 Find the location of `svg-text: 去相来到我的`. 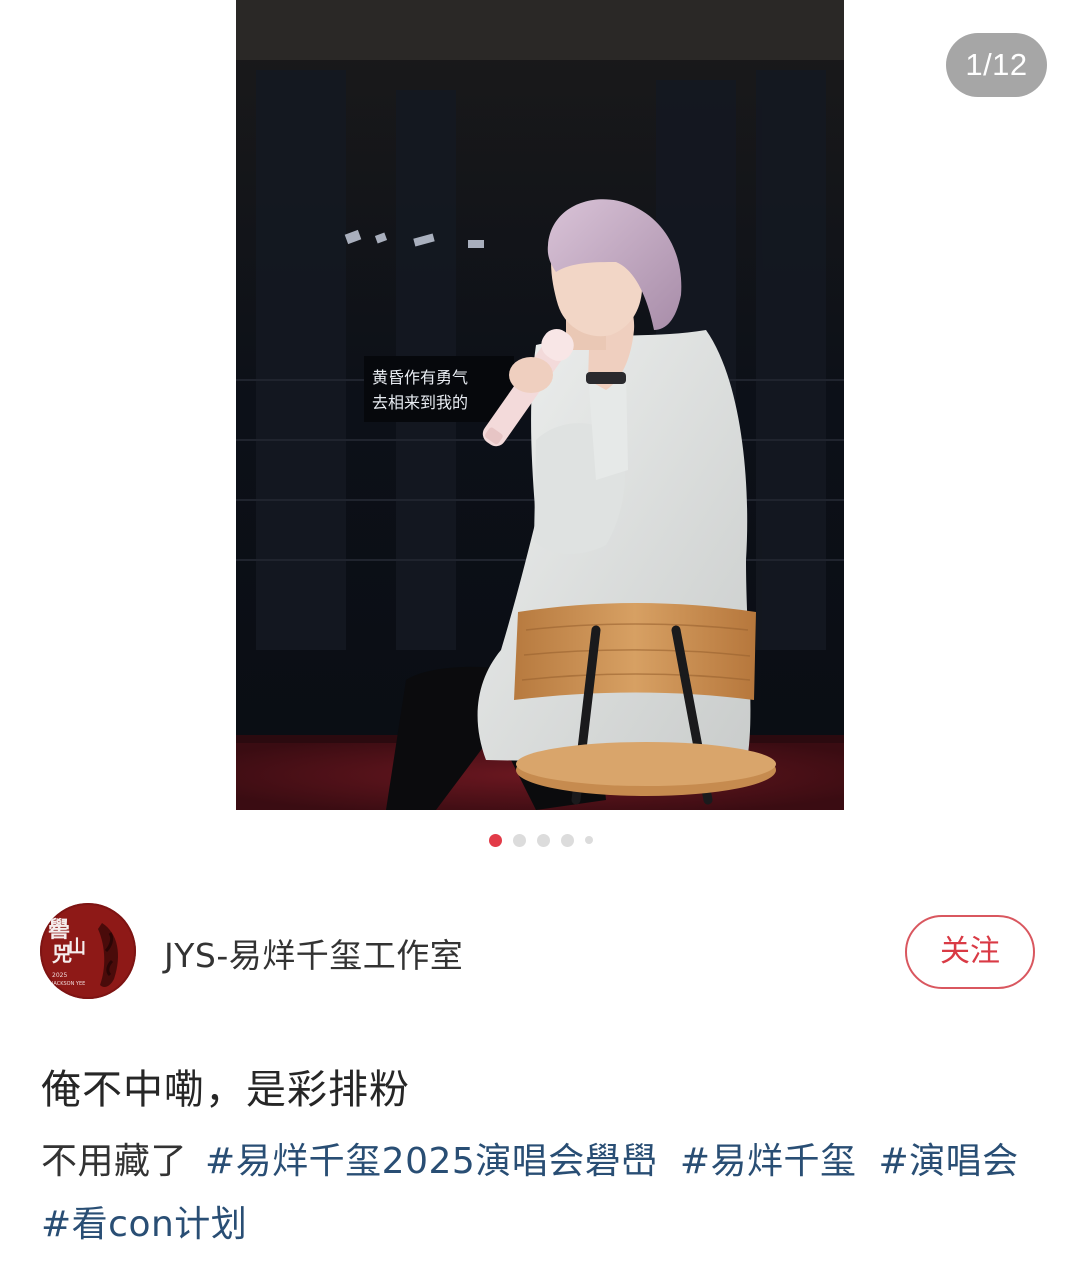

svg-text: 去相来到我的 is located at coordinates (420, 402).